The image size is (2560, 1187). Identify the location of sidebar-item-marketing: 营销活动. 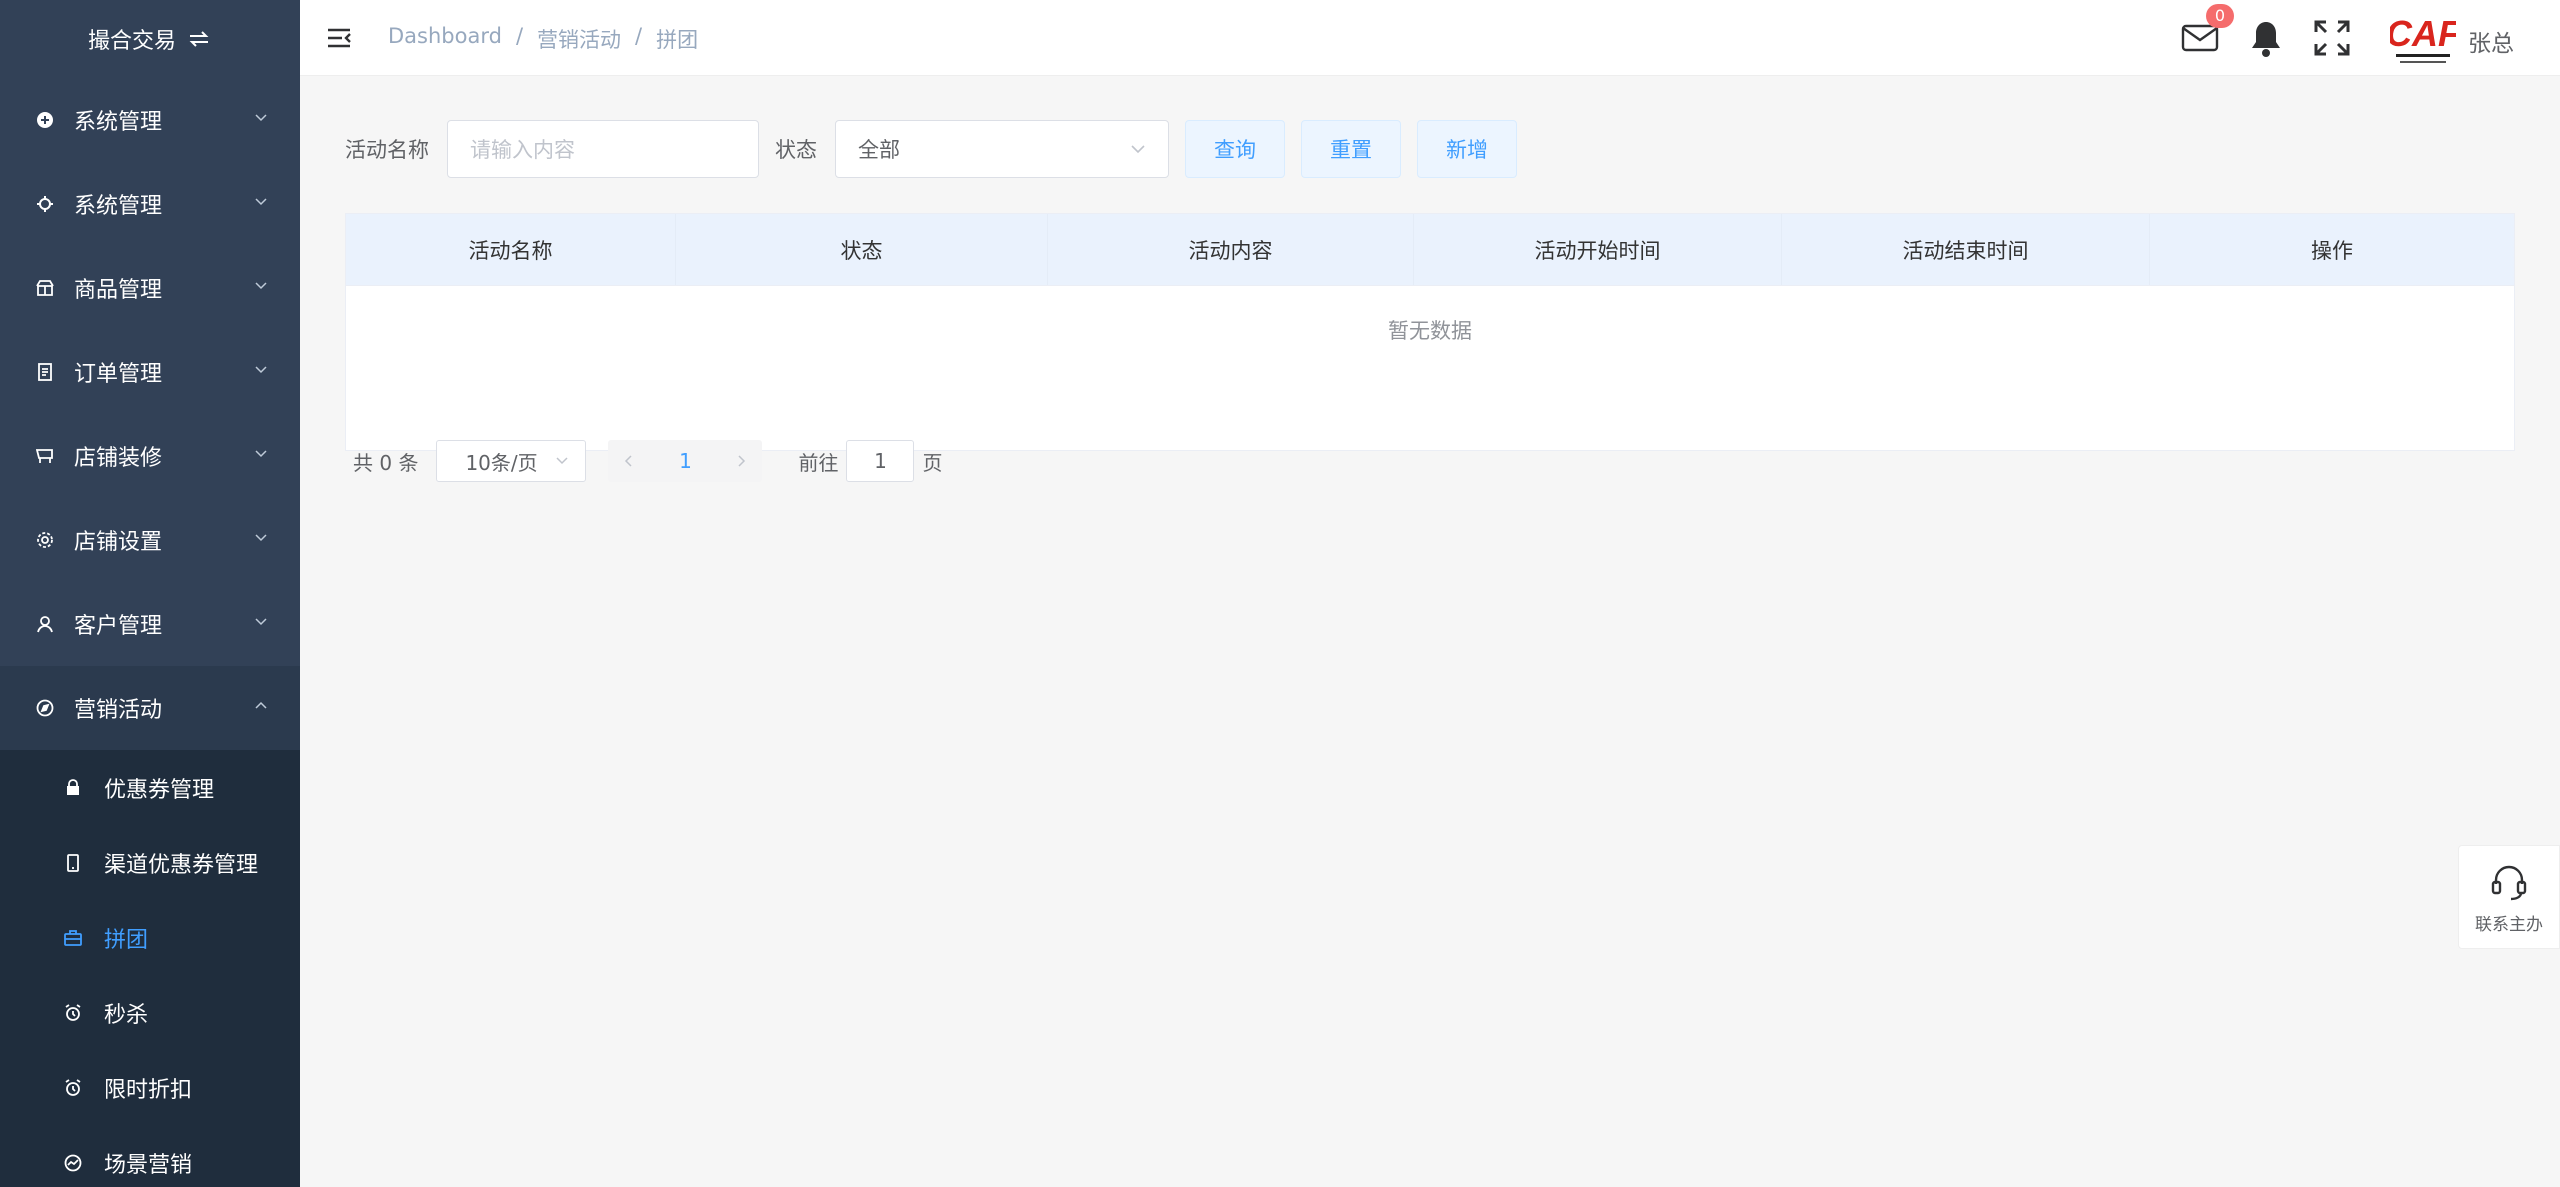
(150, 708).